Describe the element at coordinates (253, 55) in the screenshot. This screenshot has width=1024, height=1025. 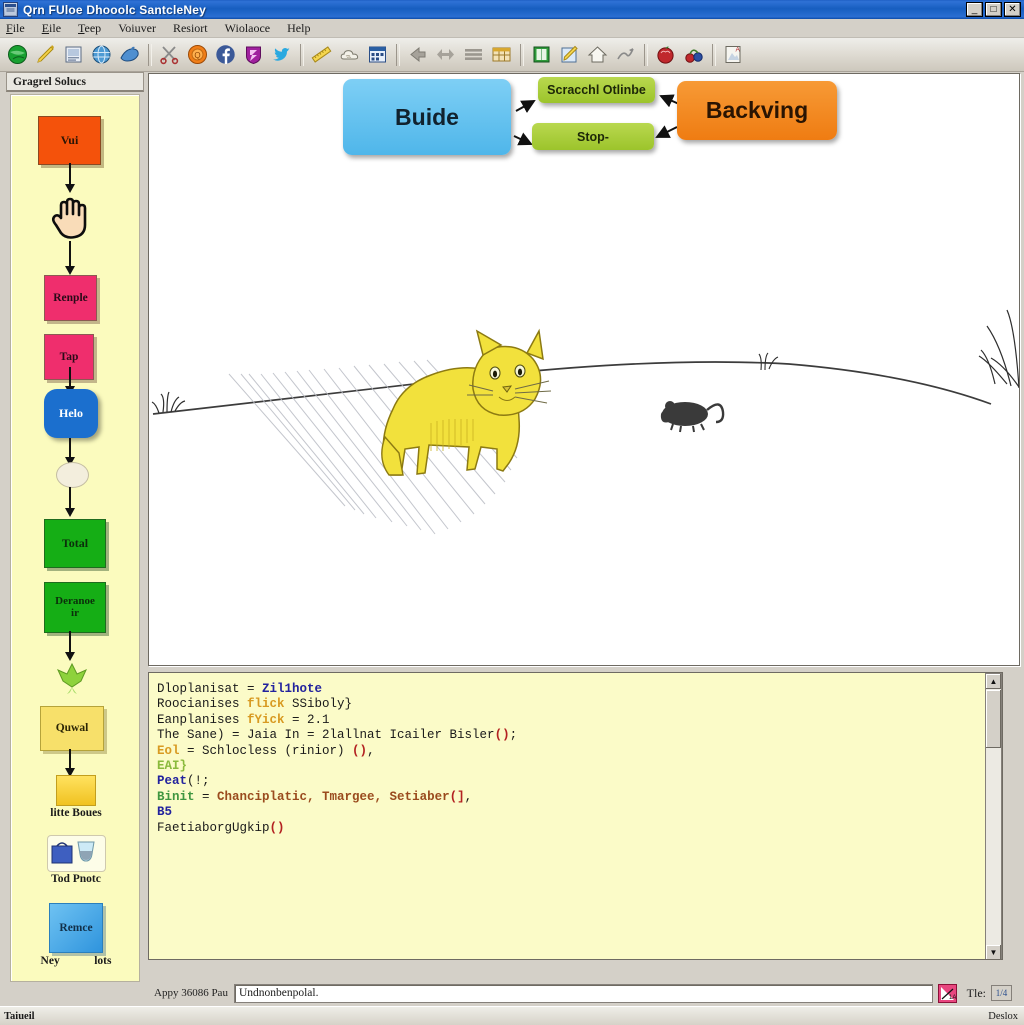
I see `shield-purple-icon` at that location.